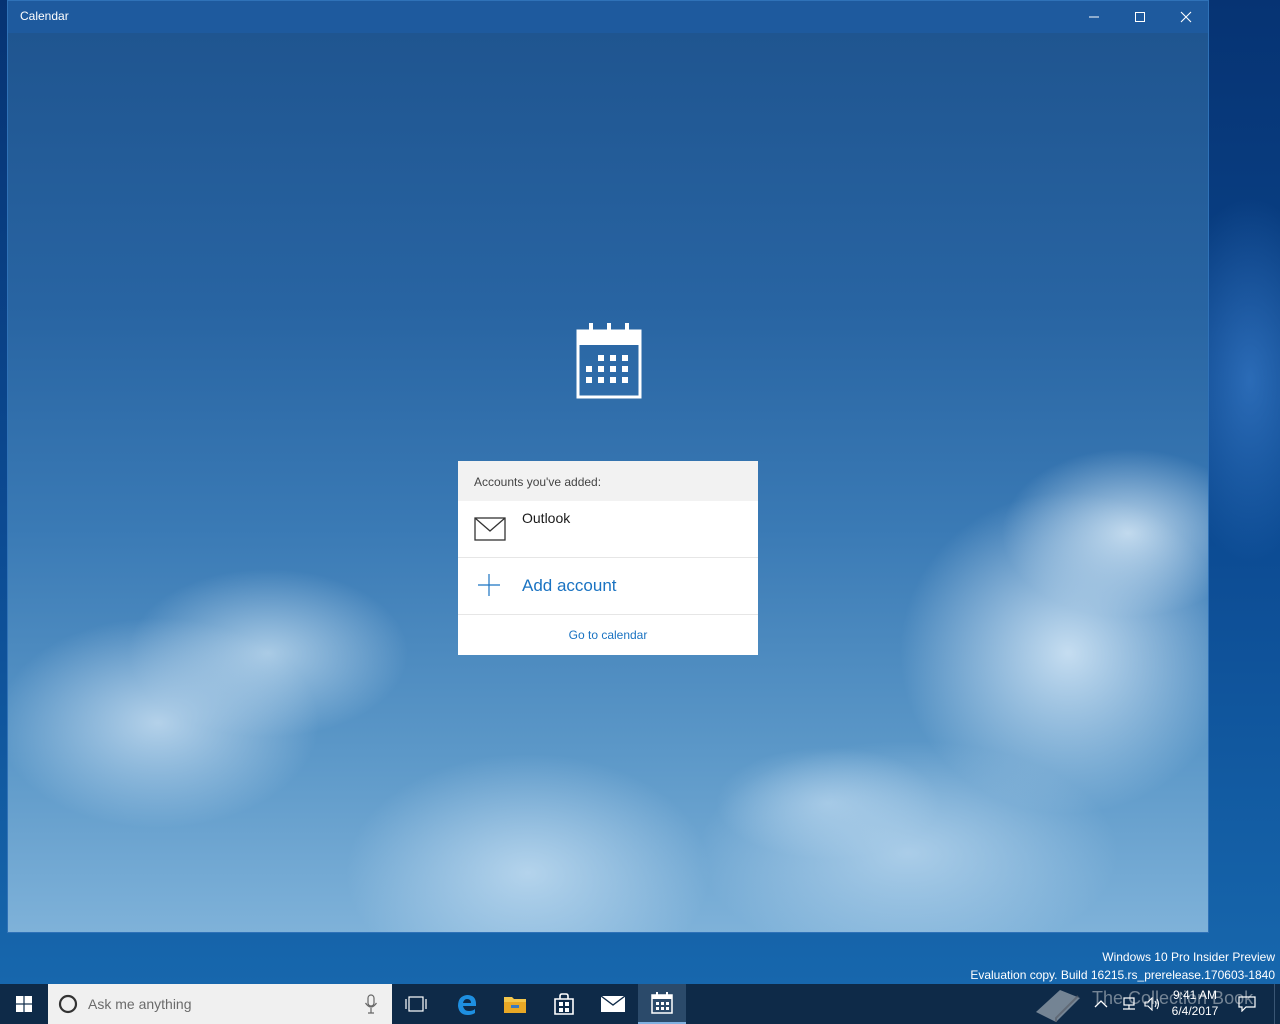 The image size is (1280, 1024). Describe the element at coordinates (608, 529) in the screenshot. I see `account-item-outlook: Outlook` at that location.